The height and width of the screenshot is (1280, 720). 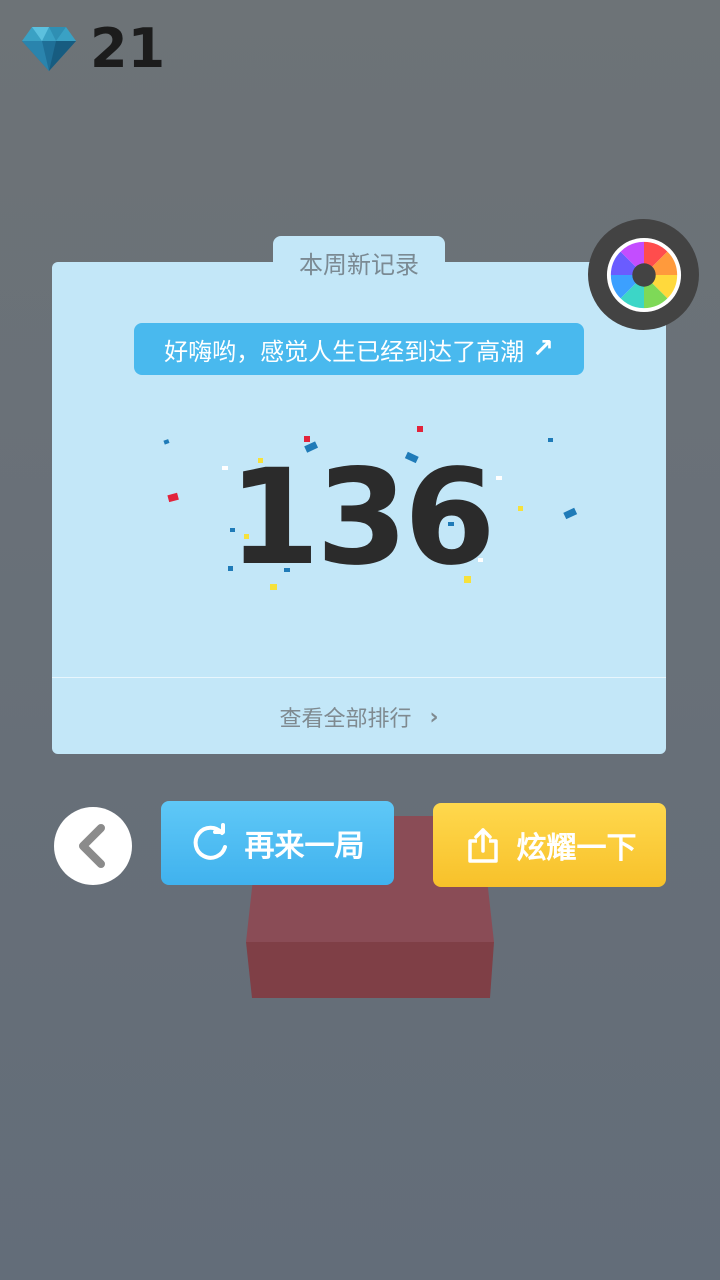 What do you see at coordinates (576, 848) in the screenshot?
I see `share-label: 炫耀一下` at bounding box center [576, 848].